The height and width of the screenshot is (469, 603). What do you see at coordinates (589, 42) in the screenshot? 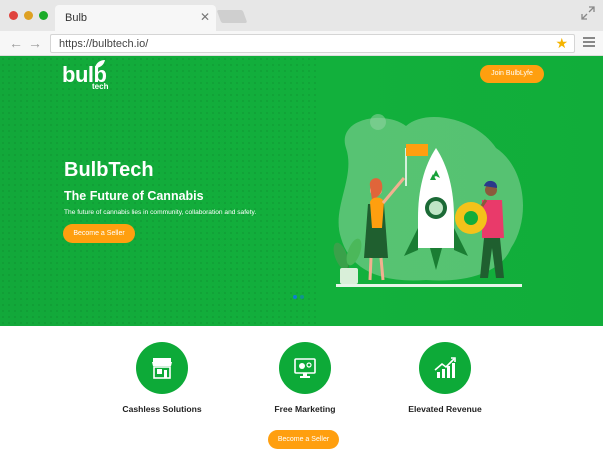
I see `hamburger-menu-icon` at bounding box center [589, 42].